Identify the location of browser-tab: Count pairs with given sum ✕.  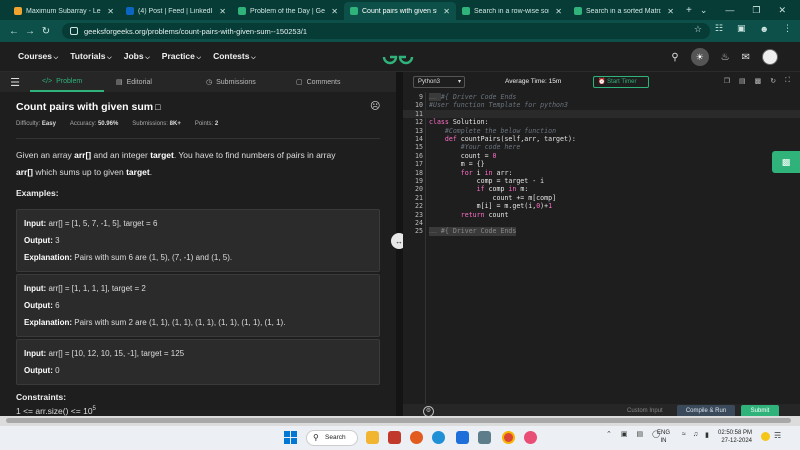
(400, 11).